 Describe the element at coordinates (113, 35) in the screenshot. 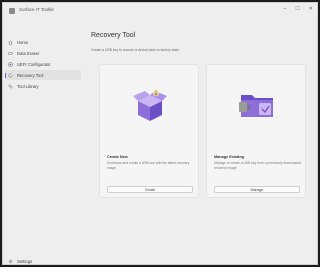

I see `page-title: Recovery Tool` at that location.